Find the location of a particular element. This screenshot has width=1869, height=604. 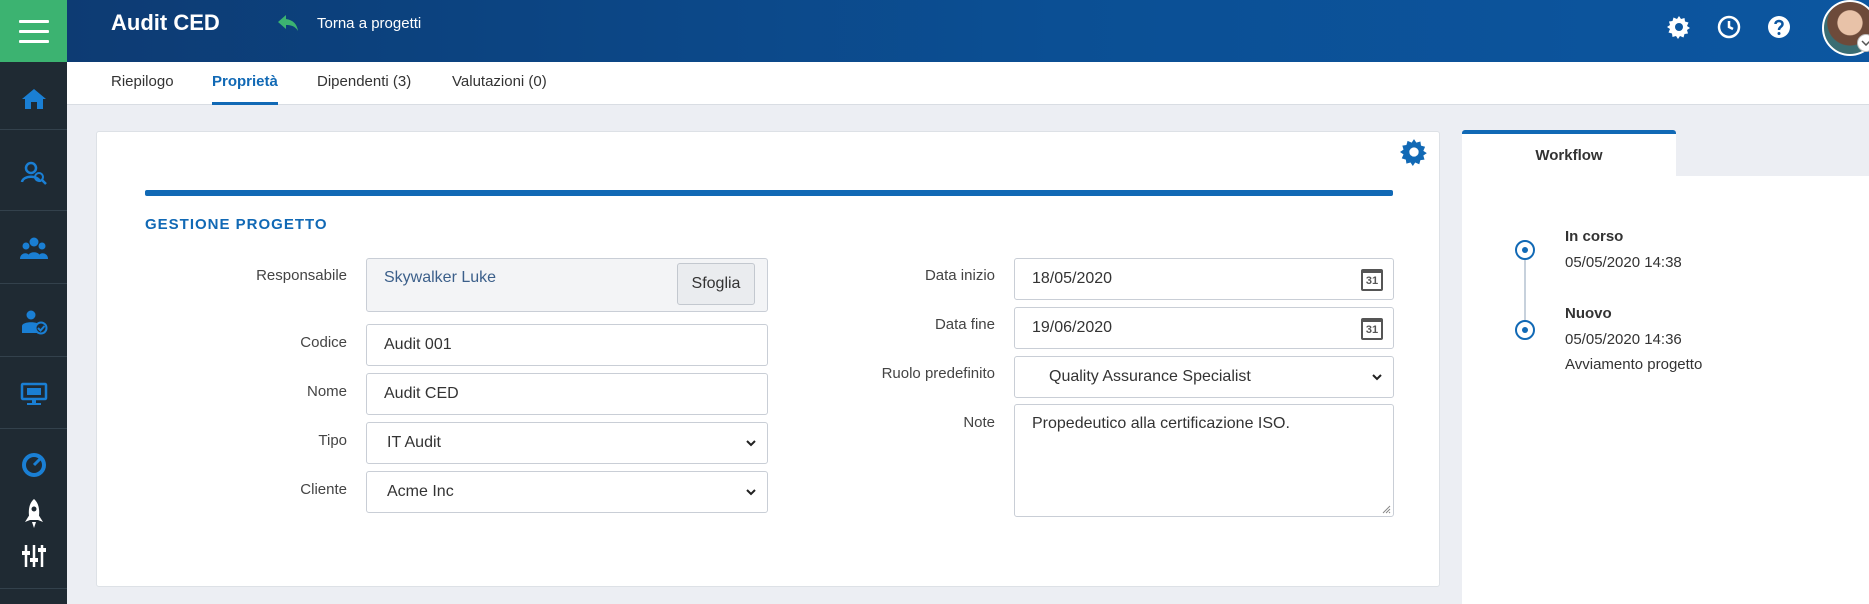

ruolo-select: Quality Assurance Specialist is located at coordinates (1204, 377).